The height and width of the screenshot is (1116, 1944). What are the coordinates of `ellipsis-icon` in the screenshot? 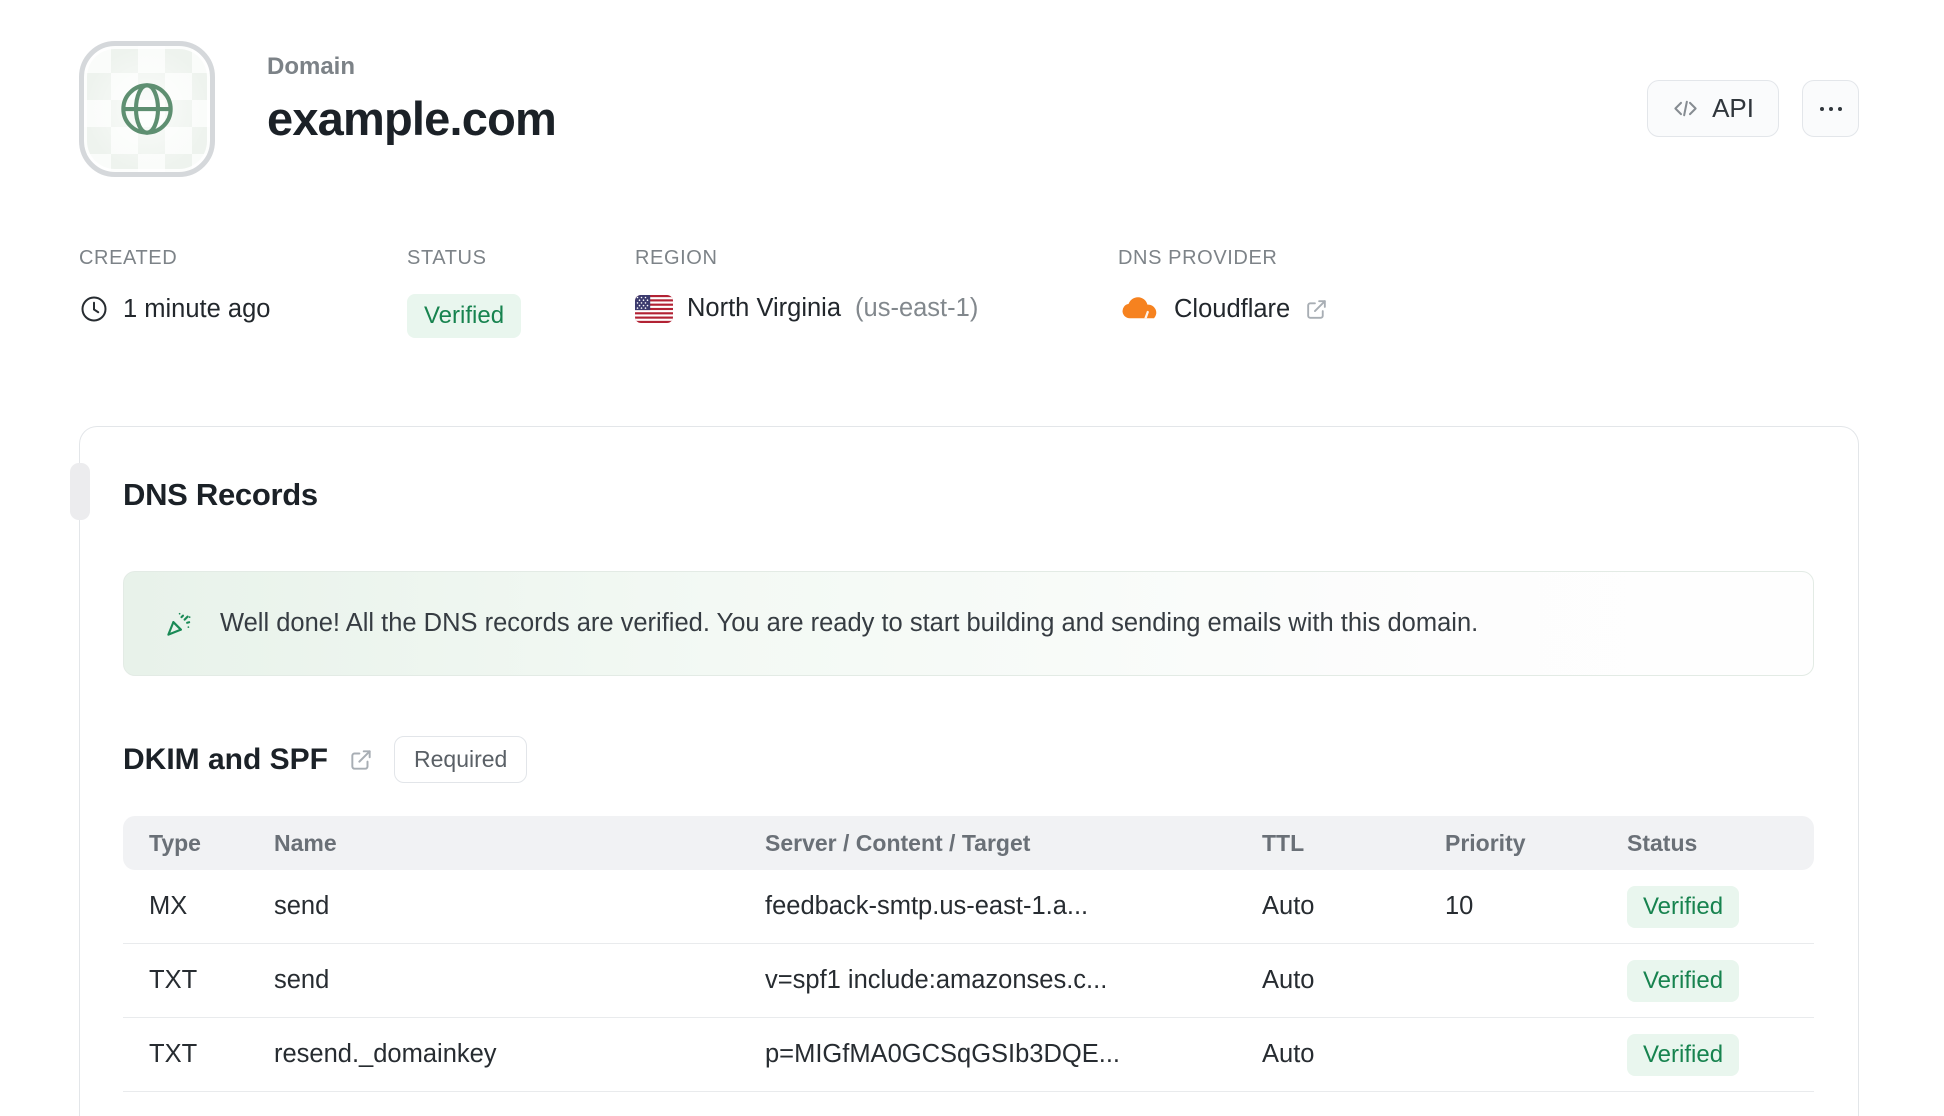 It's located at (1831, 109).